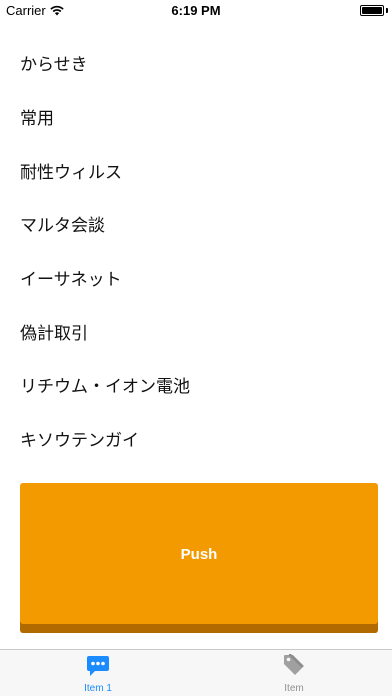 The image size is (392, 696). What do you see at coordinates (294, 664) in the screenshot?
I see `tag-icon` at bounding box center [294, 664].